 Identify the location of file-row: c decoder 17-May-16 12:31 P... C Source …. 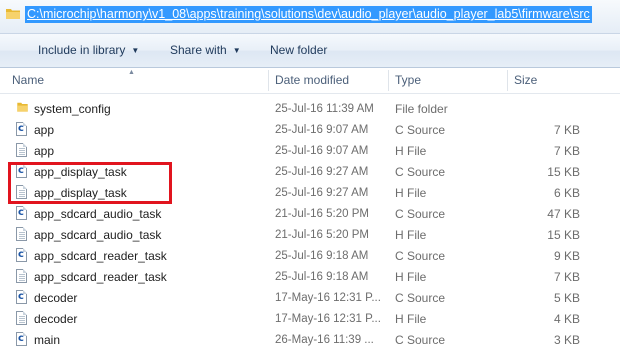
(310, 298).